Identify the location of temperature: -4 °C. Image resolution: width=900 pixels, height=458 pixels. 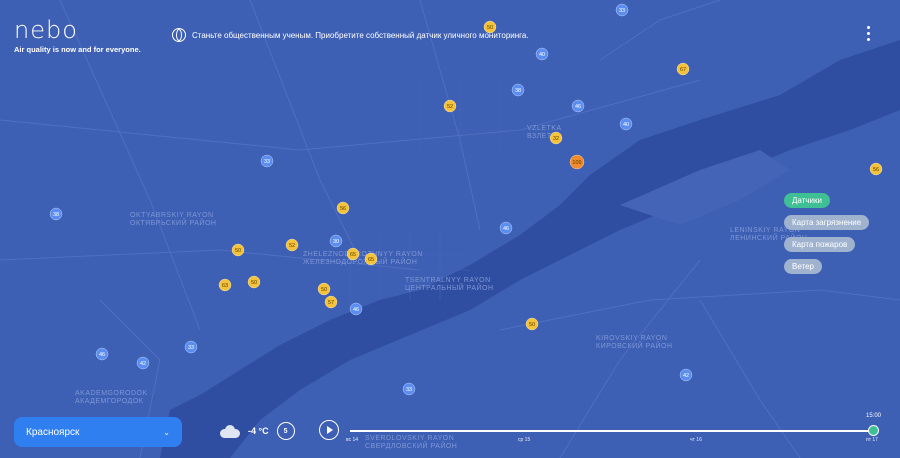
(258, 431).